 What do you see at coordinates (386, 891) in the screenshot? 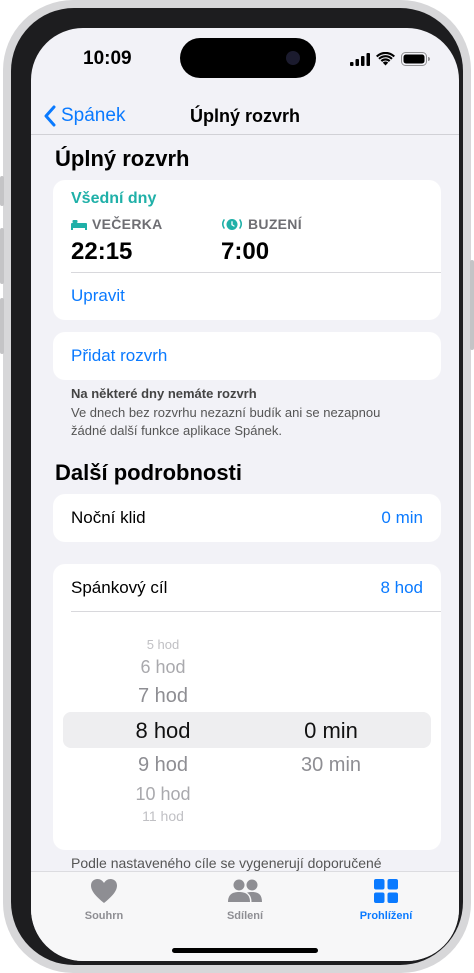
I see `grid-icon` at bounding box center [386, 891].